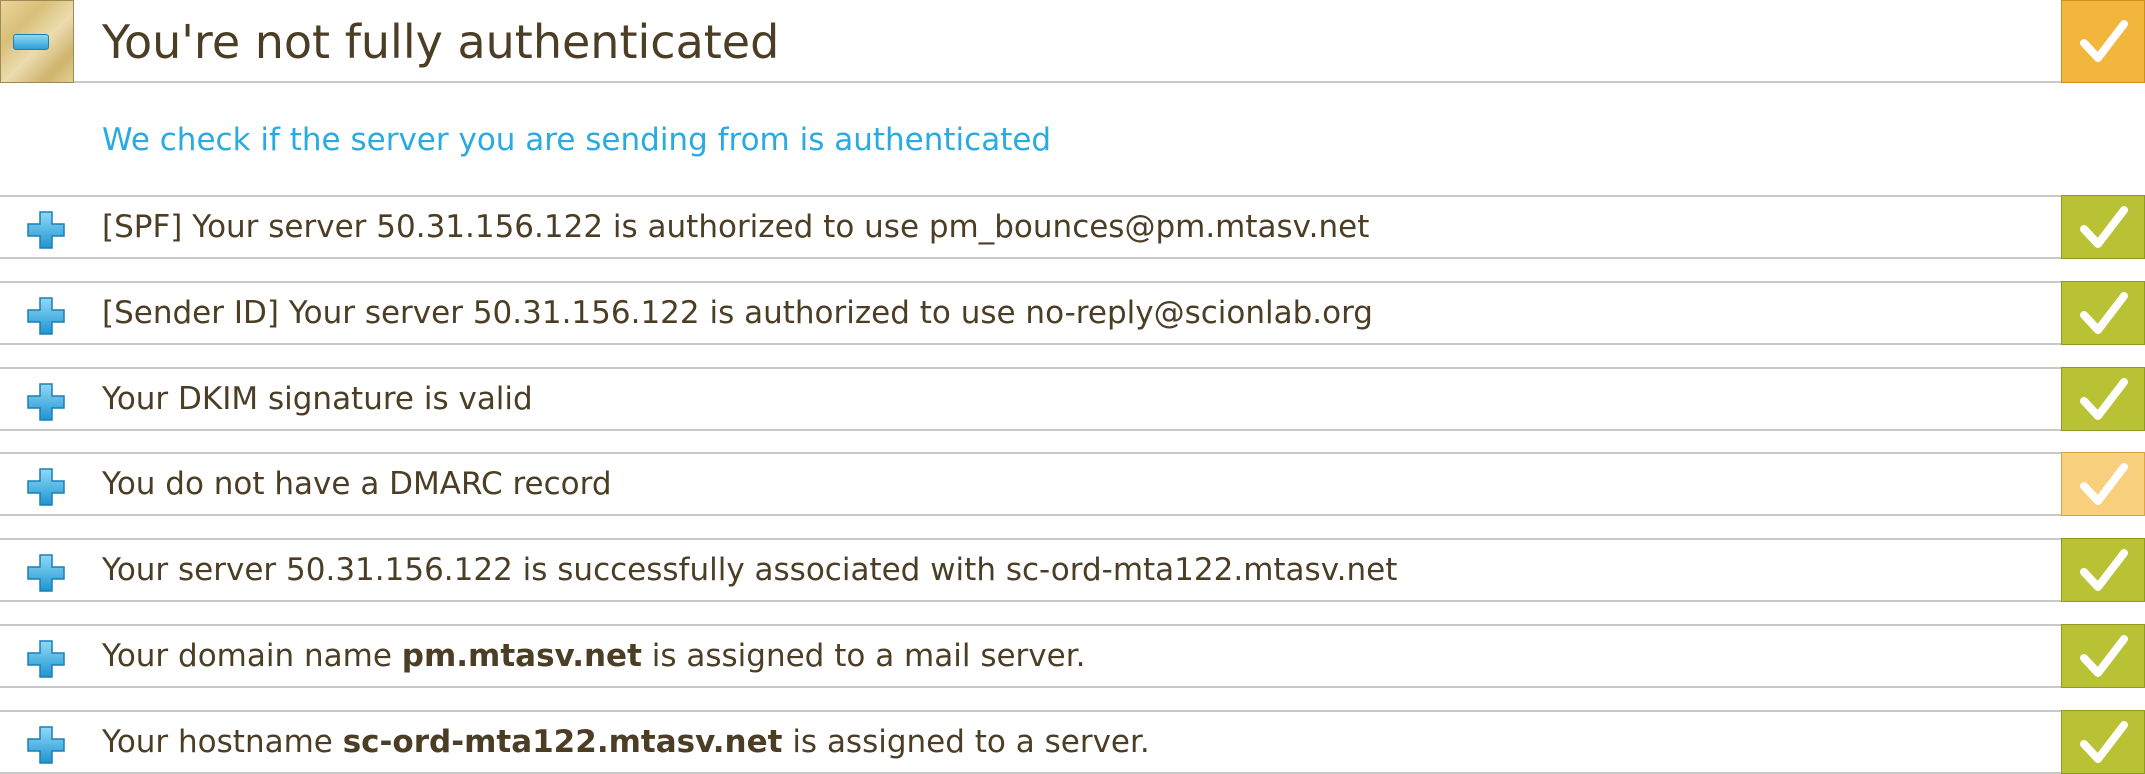  What do you see at coordinates (1072, 484) in the screenshot?
I see `check-row-dmarc: You do not have a DMARC record` at bounding box center [1072, 484].